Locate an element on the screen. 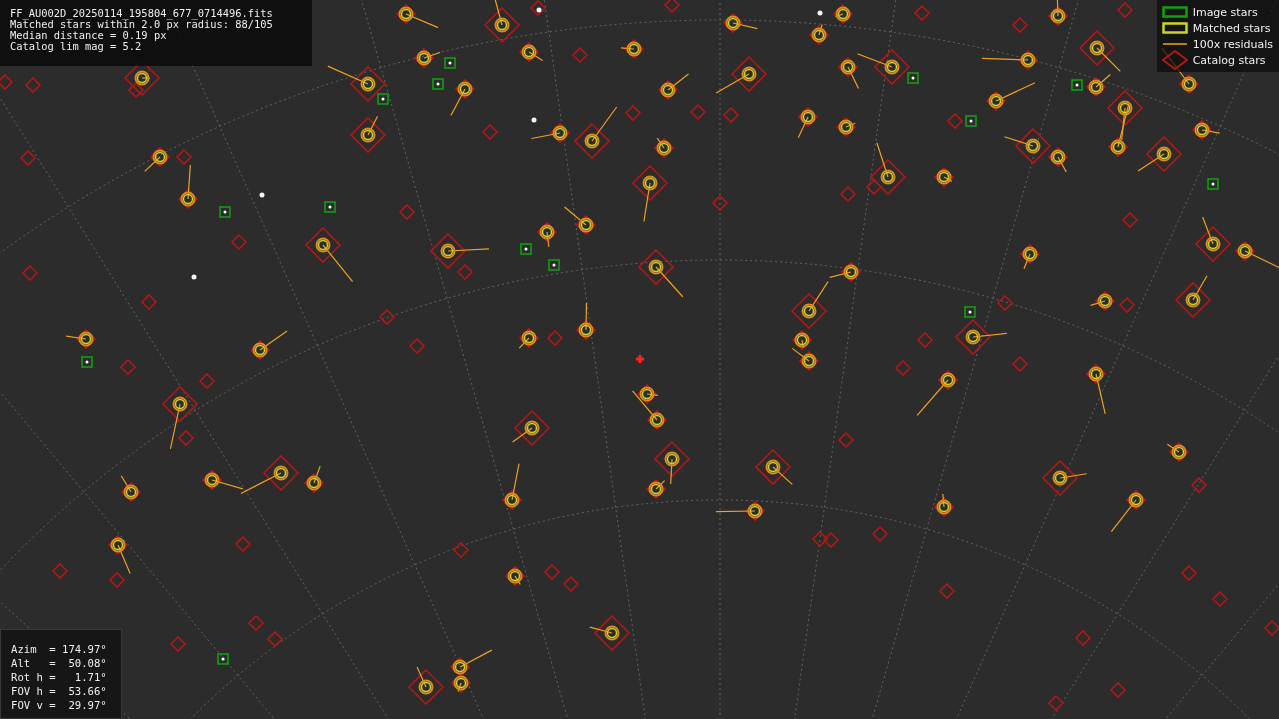  legend-label: Image stars is located at coordinates (1225, 12).